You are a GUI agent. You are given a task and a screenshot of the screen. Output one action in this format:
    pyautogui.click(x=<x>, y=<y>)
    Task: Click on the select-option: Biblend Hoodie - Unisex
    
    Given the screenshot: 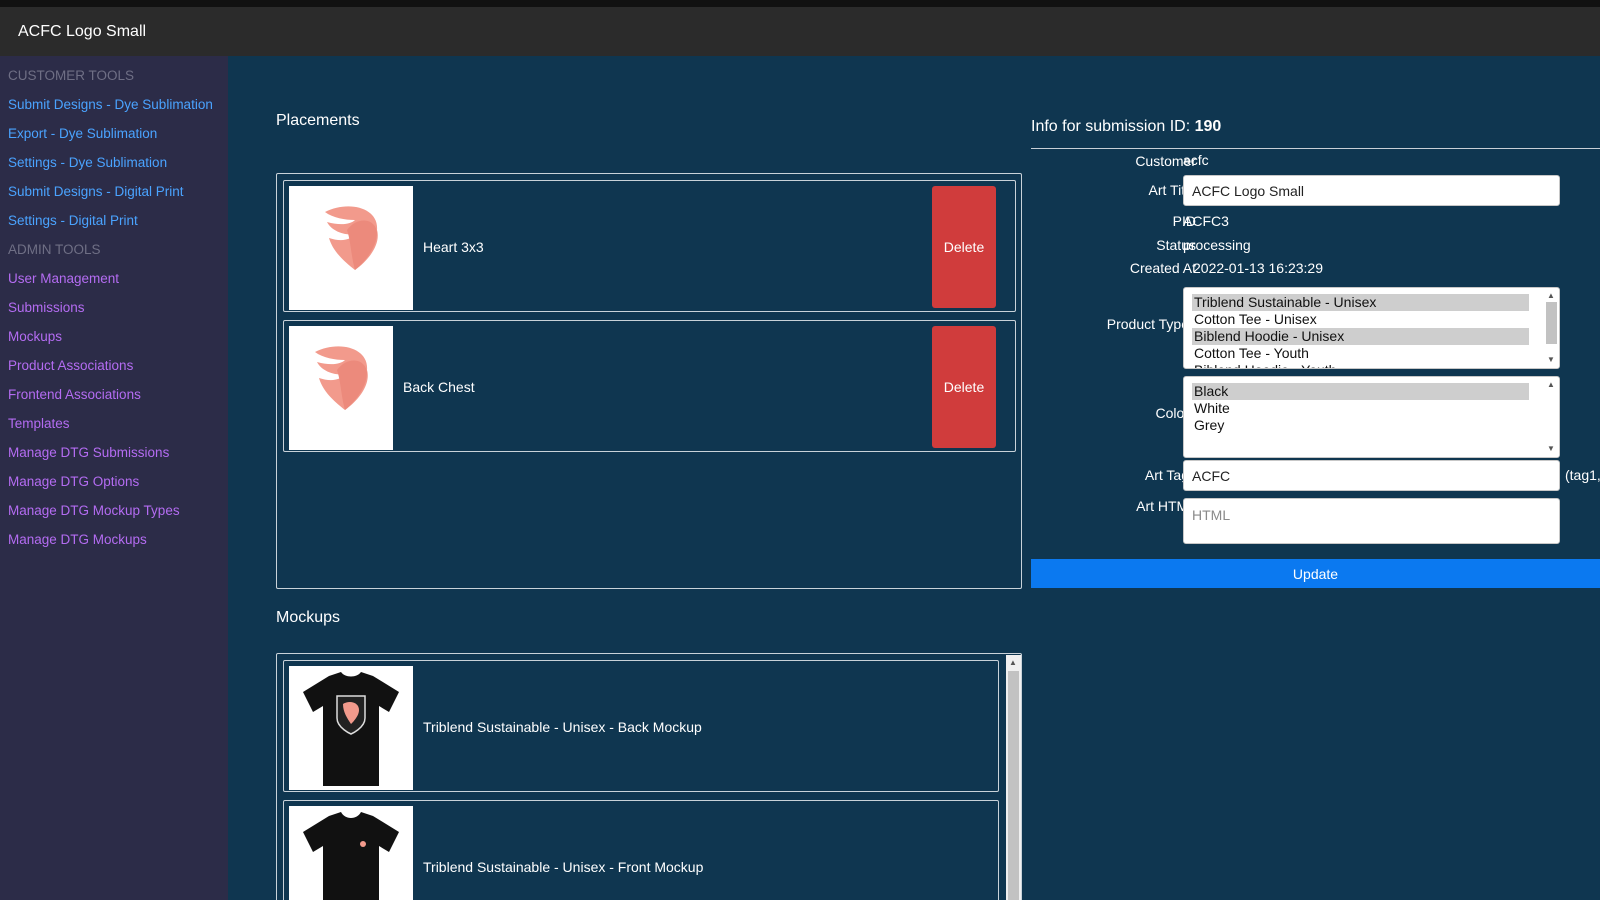 What is the action you would take?
    pyautogui.click(x=1360, y=336)
    